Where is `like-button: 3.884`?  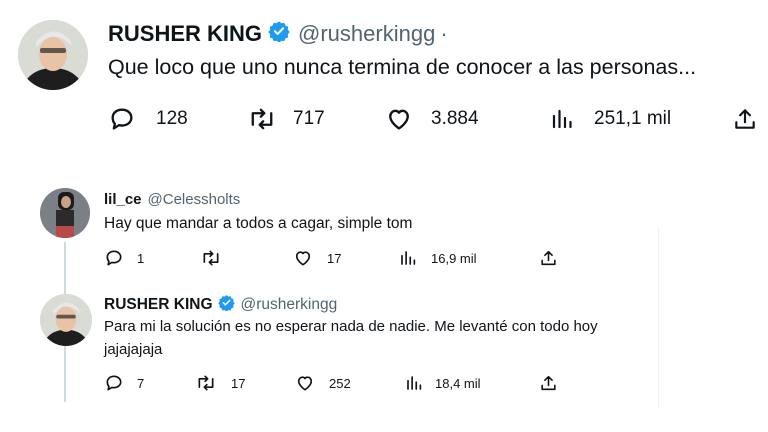 like-button: 3.884 is located at coordinates (432, 119).